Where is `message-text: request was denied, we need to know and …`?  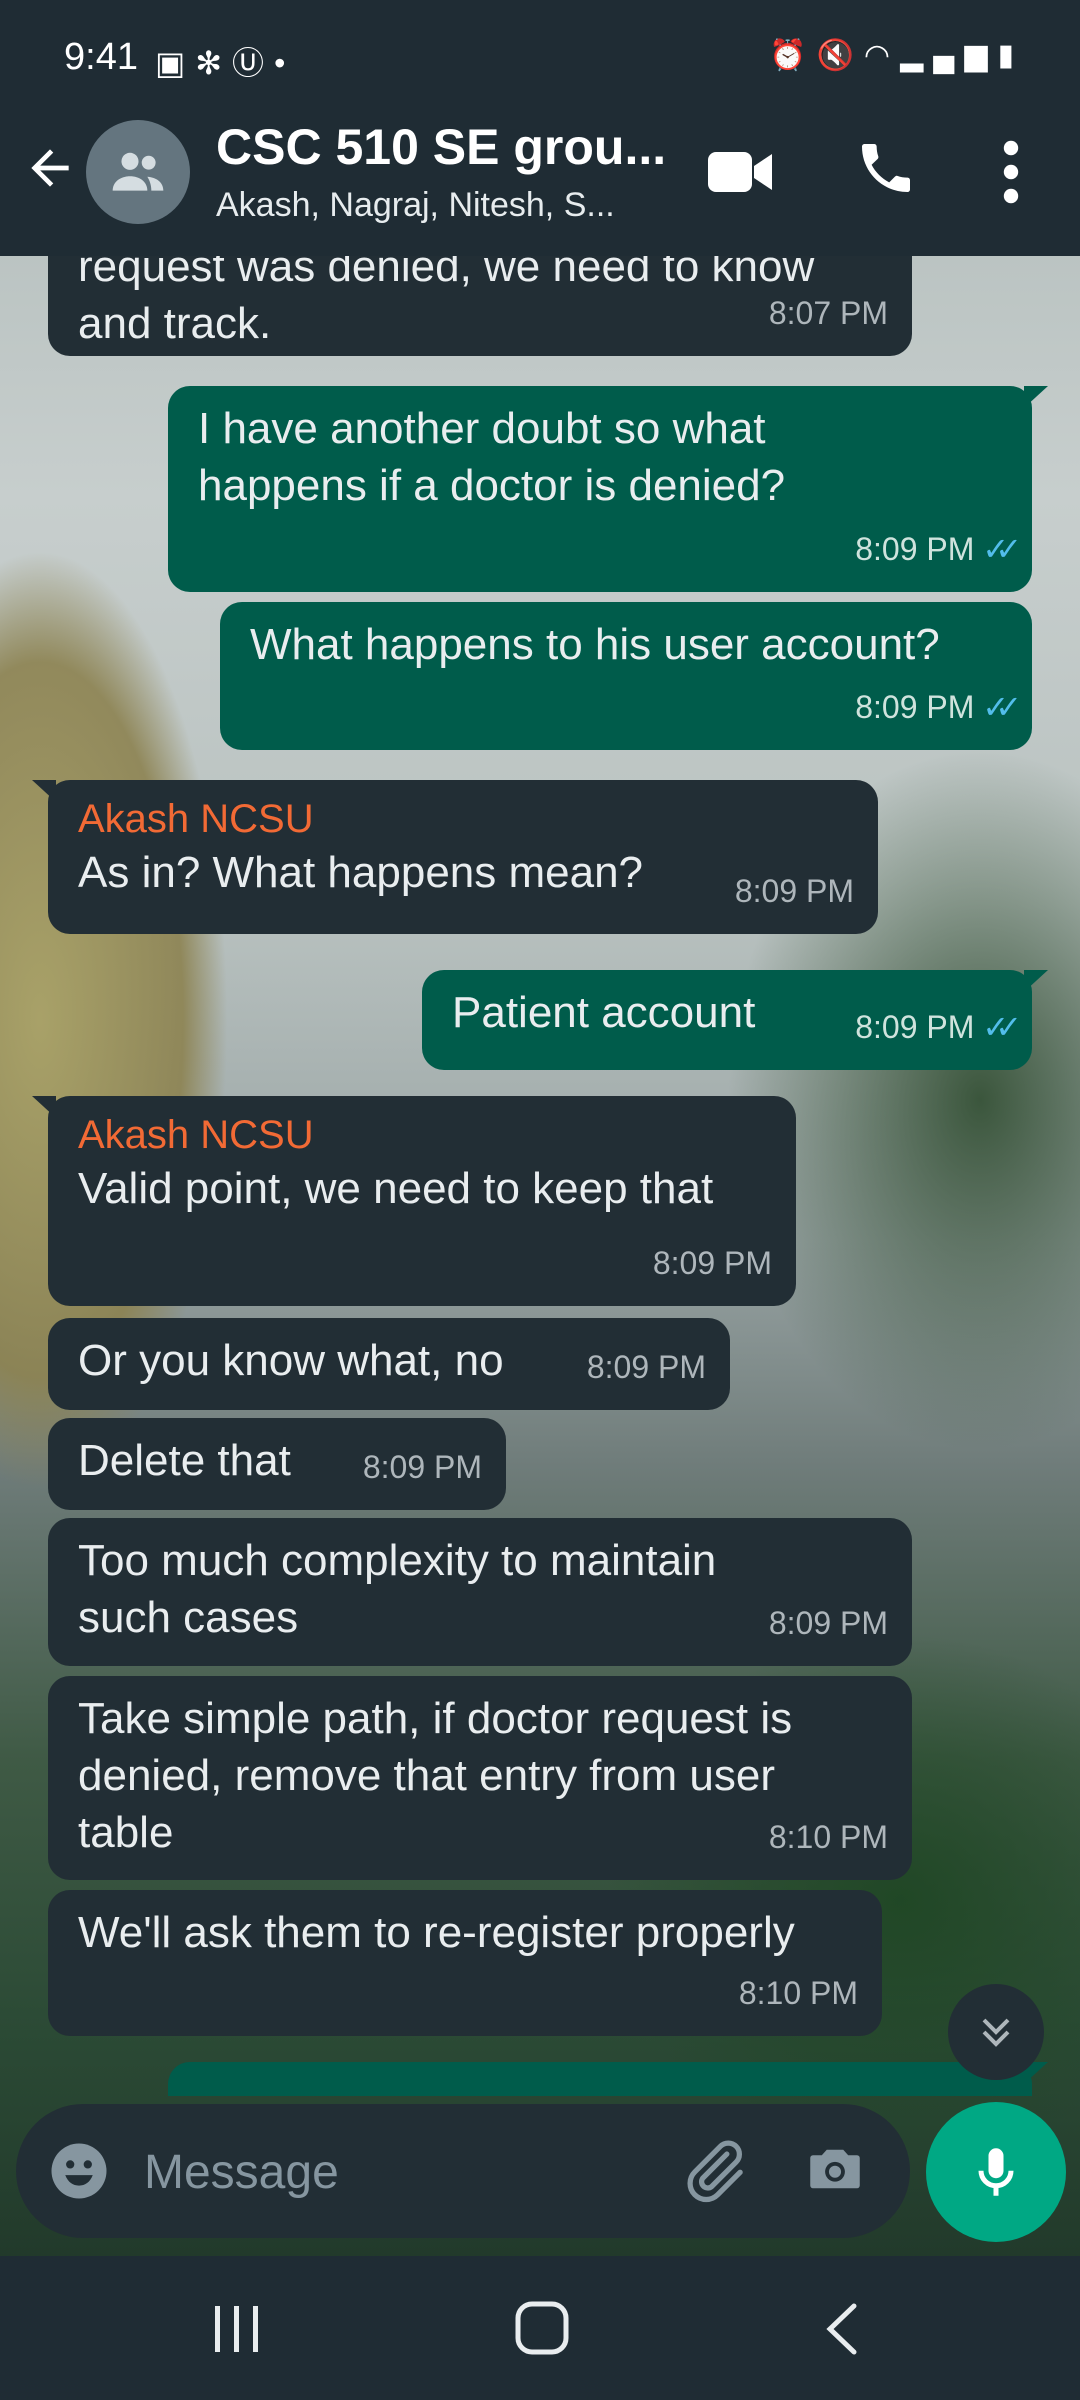 message-text: request was denied, we need to know and … is located at coordinates (446, 302).